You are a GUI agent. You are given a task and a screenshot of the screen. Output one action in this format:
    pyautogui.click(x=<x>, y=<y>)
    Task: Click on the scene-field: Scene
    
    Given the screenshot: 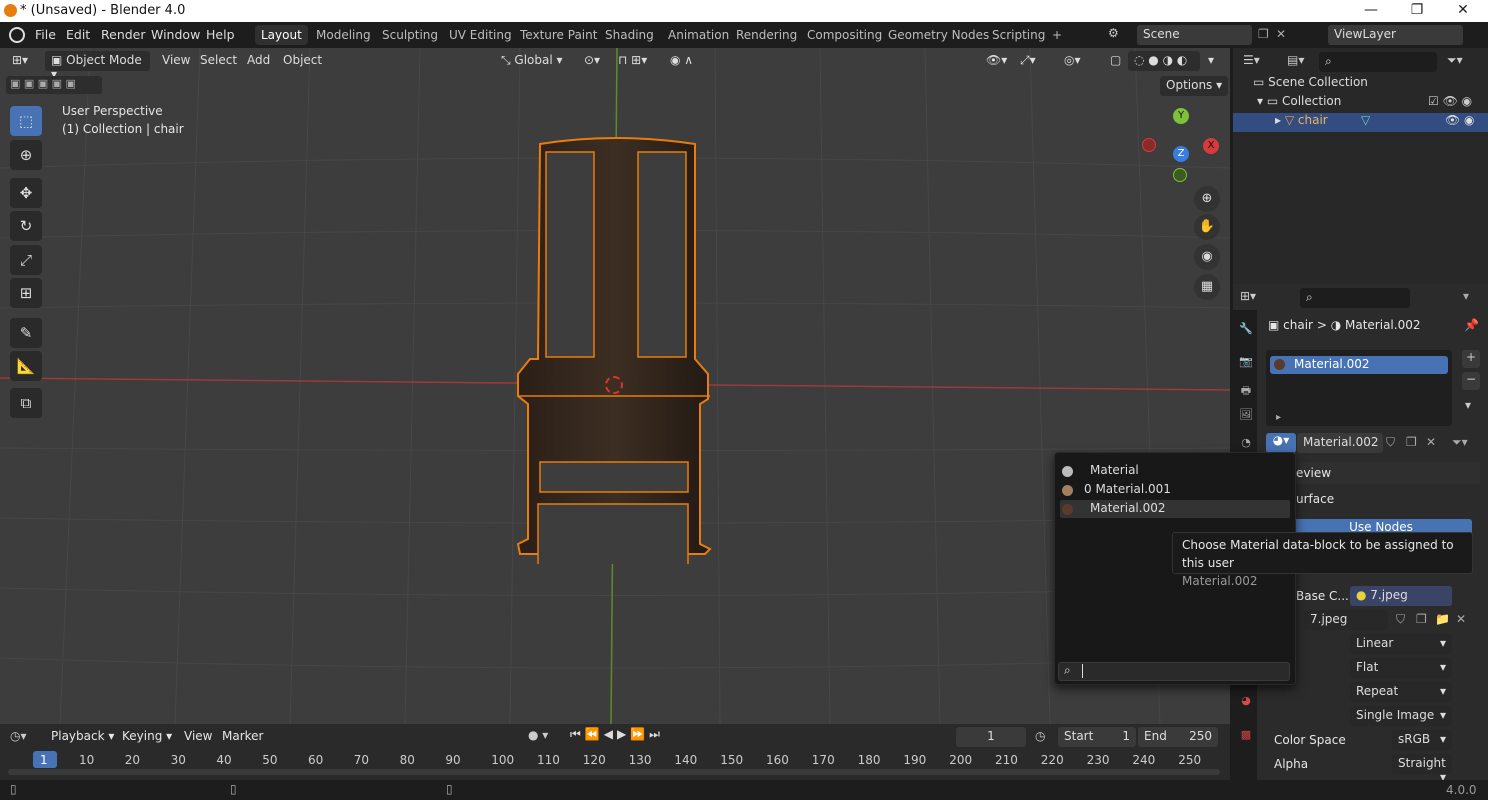 What is the action you would take?
    pyautogui.click(x=1194, y=35)
    